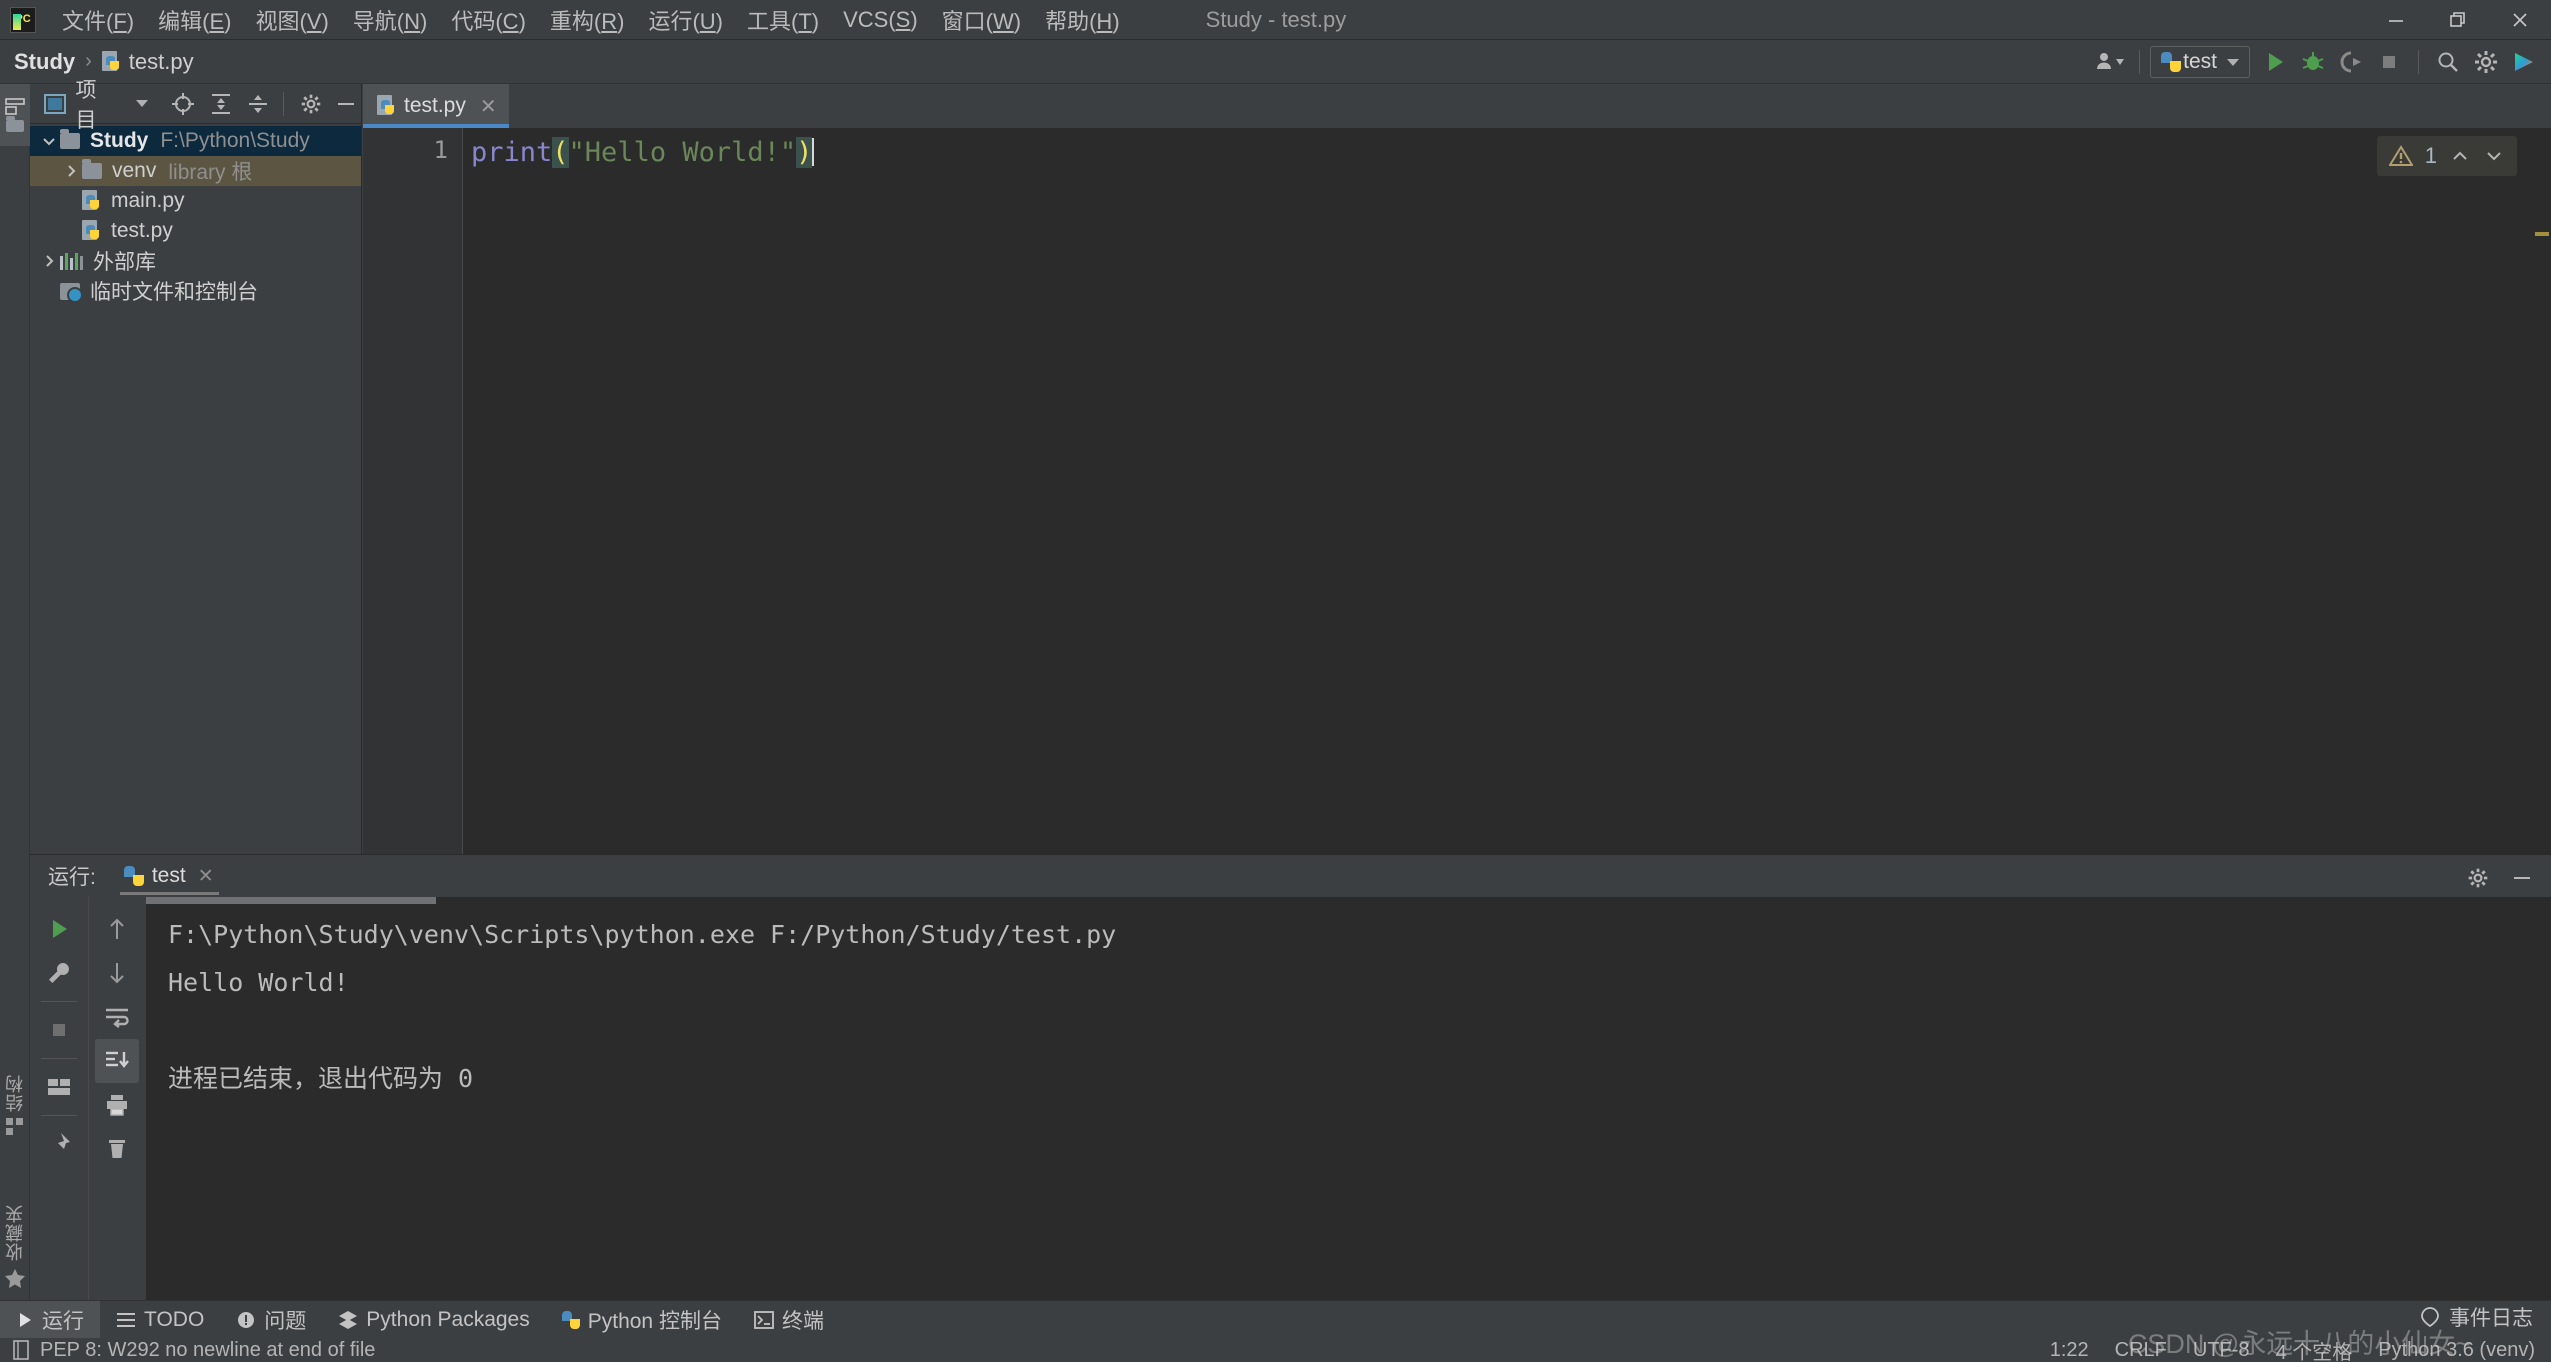 The image size is (2551, 1362). What do you see at coordinates (2351, 62) in the screenshot?
I see `run-coverage-icon` at bounding box center [2351, 62].